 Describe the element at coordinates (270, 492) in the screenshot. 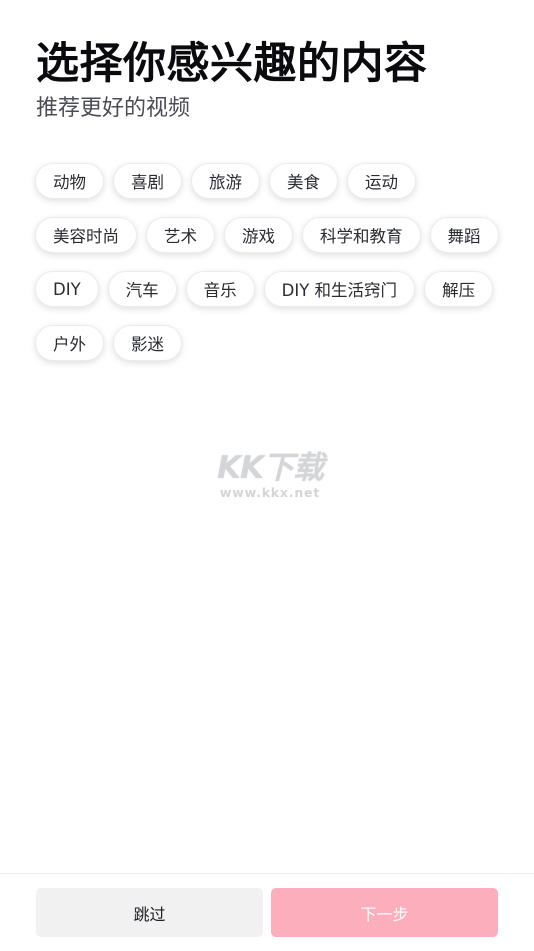

I see `watermark-url: www.kkx.net` at that location.